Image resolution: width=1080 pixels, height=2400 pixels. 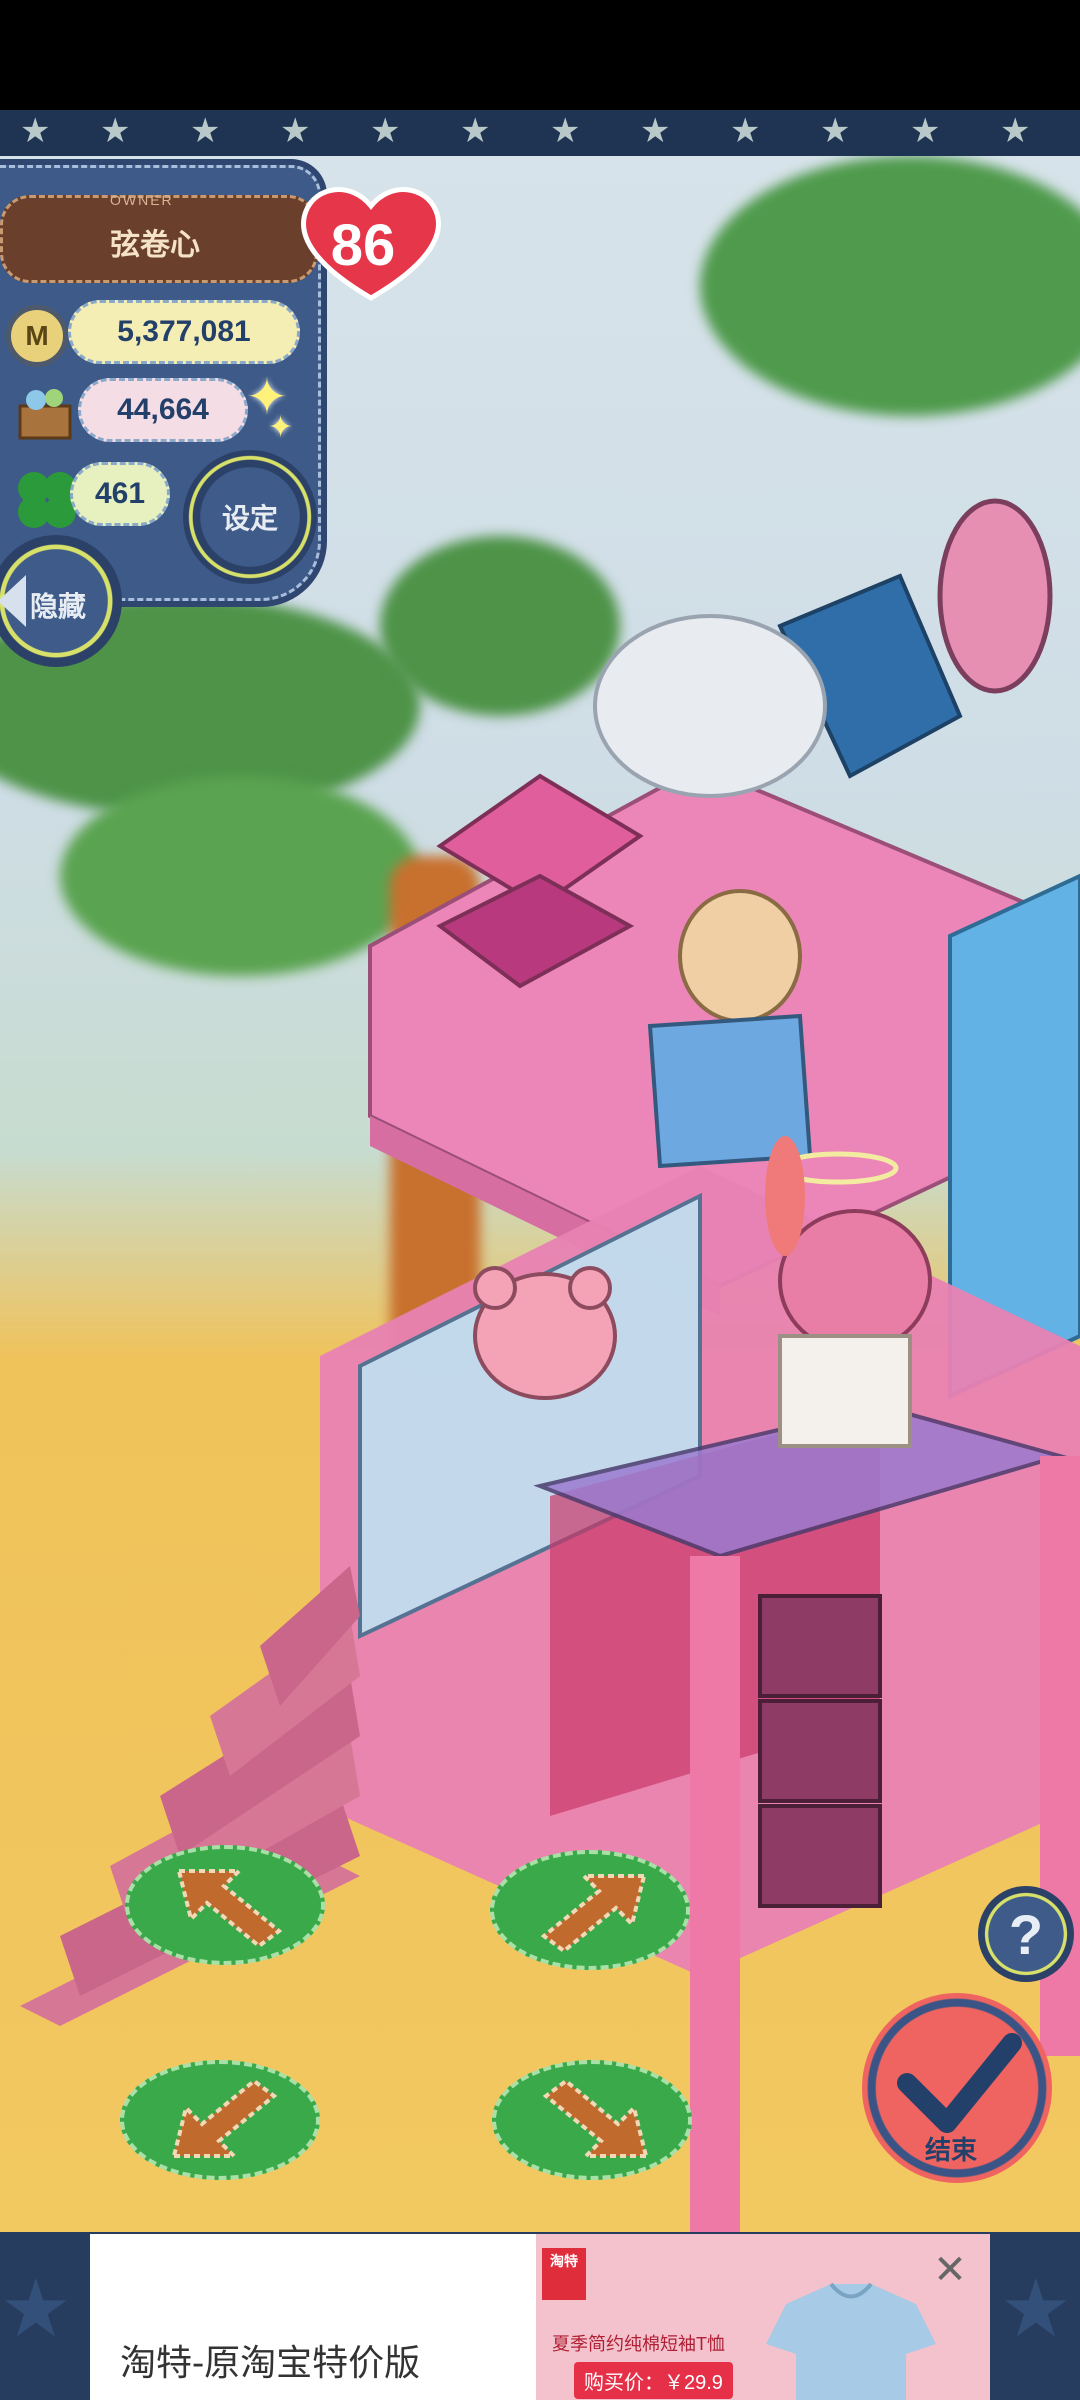 What do you see at coordinates (653, 2380) in the screenshot?
I see `ad-price: 购买价：￥29.9` at bounding box center [653, 2380].